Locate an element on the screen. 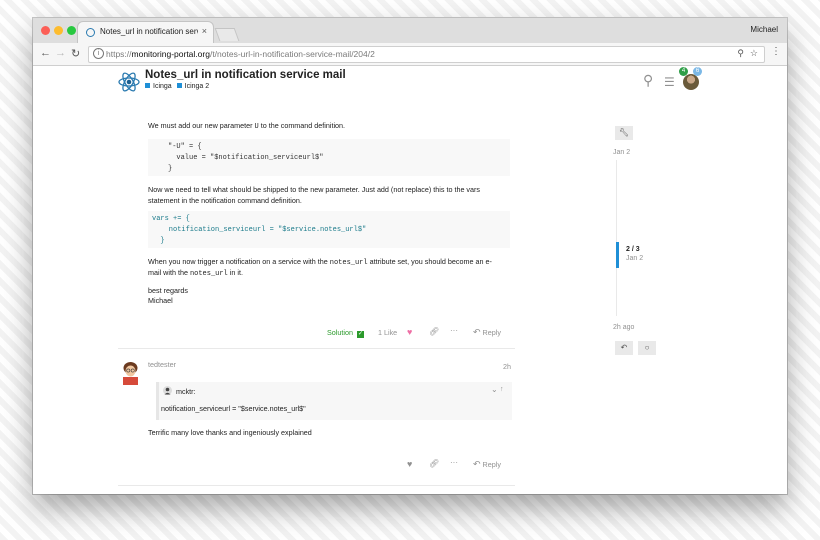  post-text-fragment: attribute set, you should become an e- is located at coordinates (429, 261).